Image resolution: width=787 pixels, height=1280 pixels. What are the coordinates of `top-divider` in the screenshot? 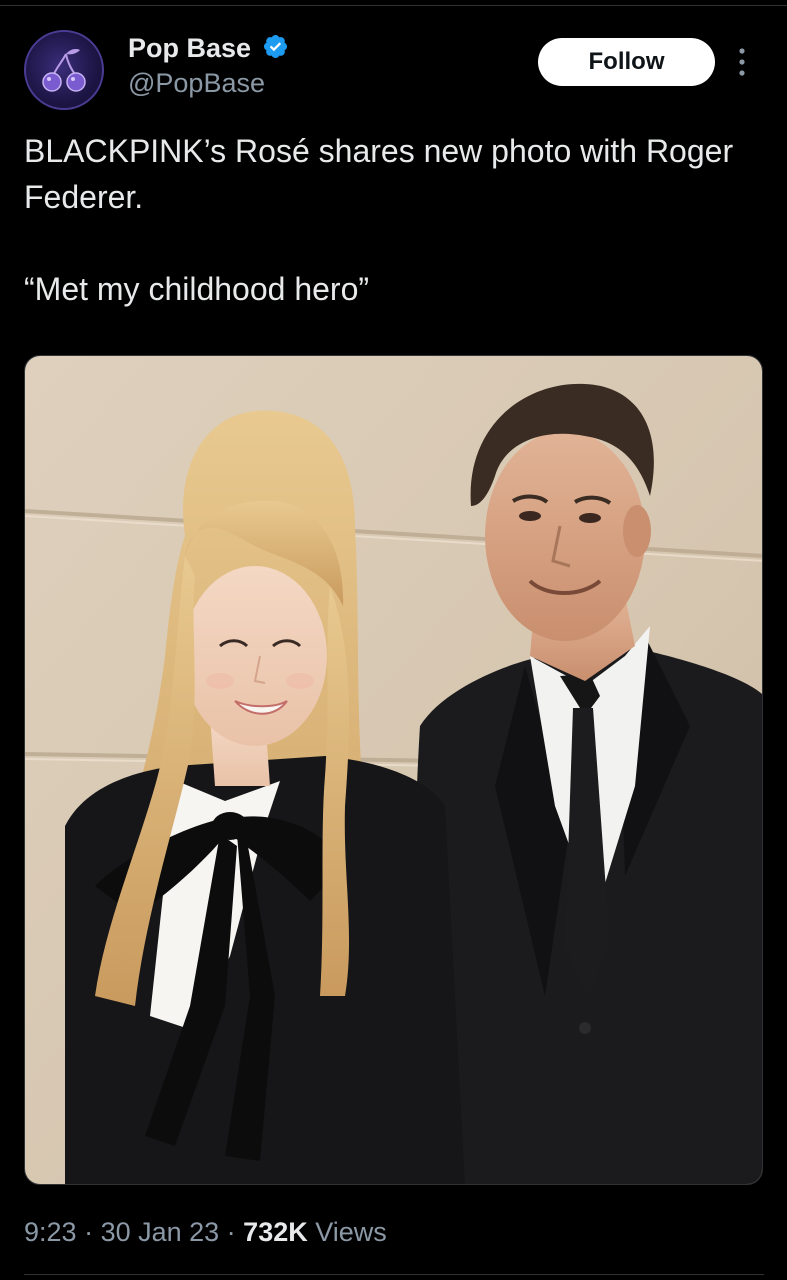 It's located at (393, 5).